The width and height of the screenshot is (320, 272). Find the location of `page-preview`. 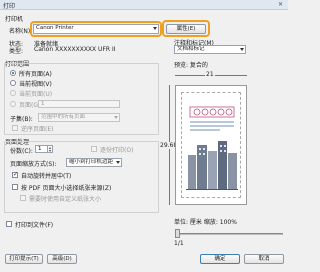

page-preview is located at coordinates (211, 145).